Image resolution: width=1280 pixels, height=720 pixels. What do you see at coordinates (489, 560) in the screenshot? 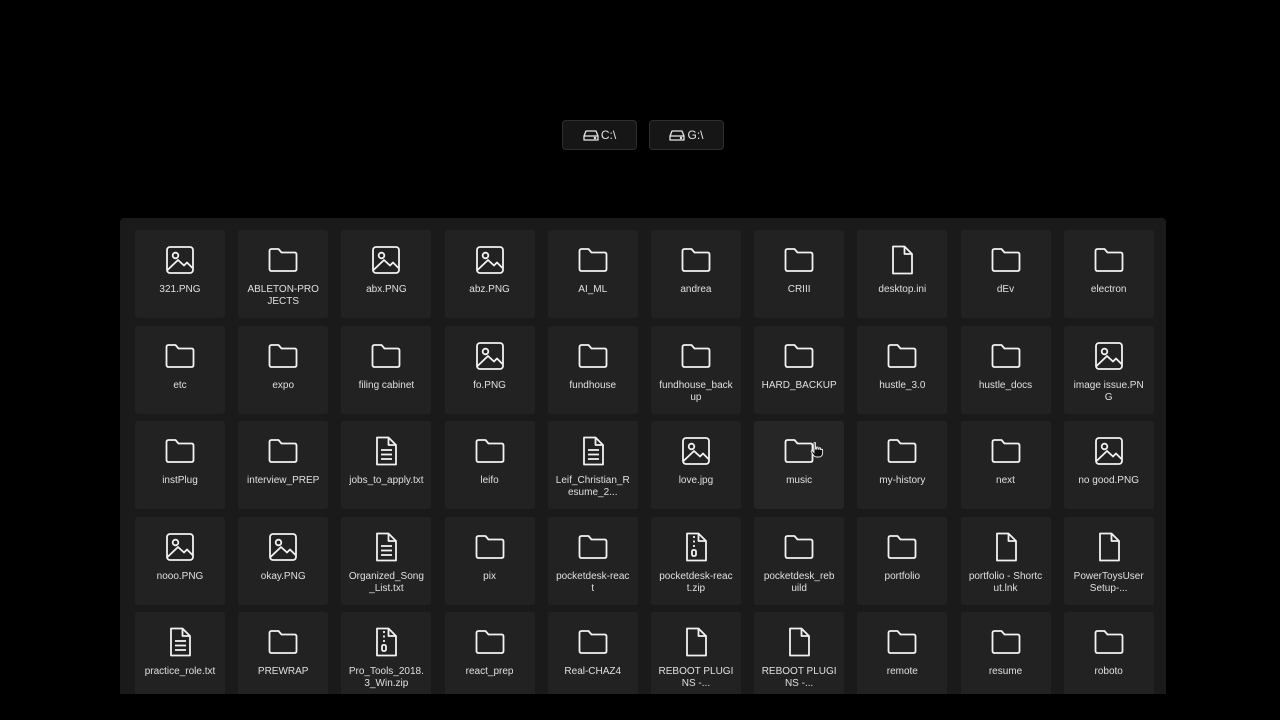
I see `folder-item: pix` at bounding box center [489, 560].